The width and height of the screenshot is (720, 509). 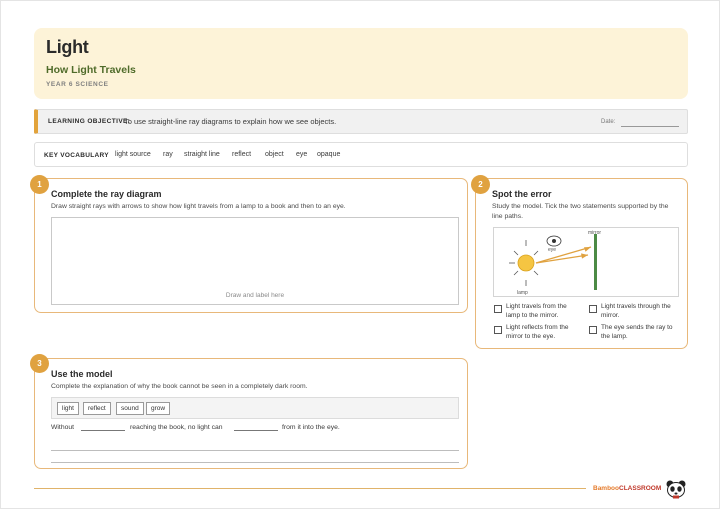 What do you see at coordinates (608, 122) in the screenshot?
I see `date-label: Date:` at bounding box center [608, 122].